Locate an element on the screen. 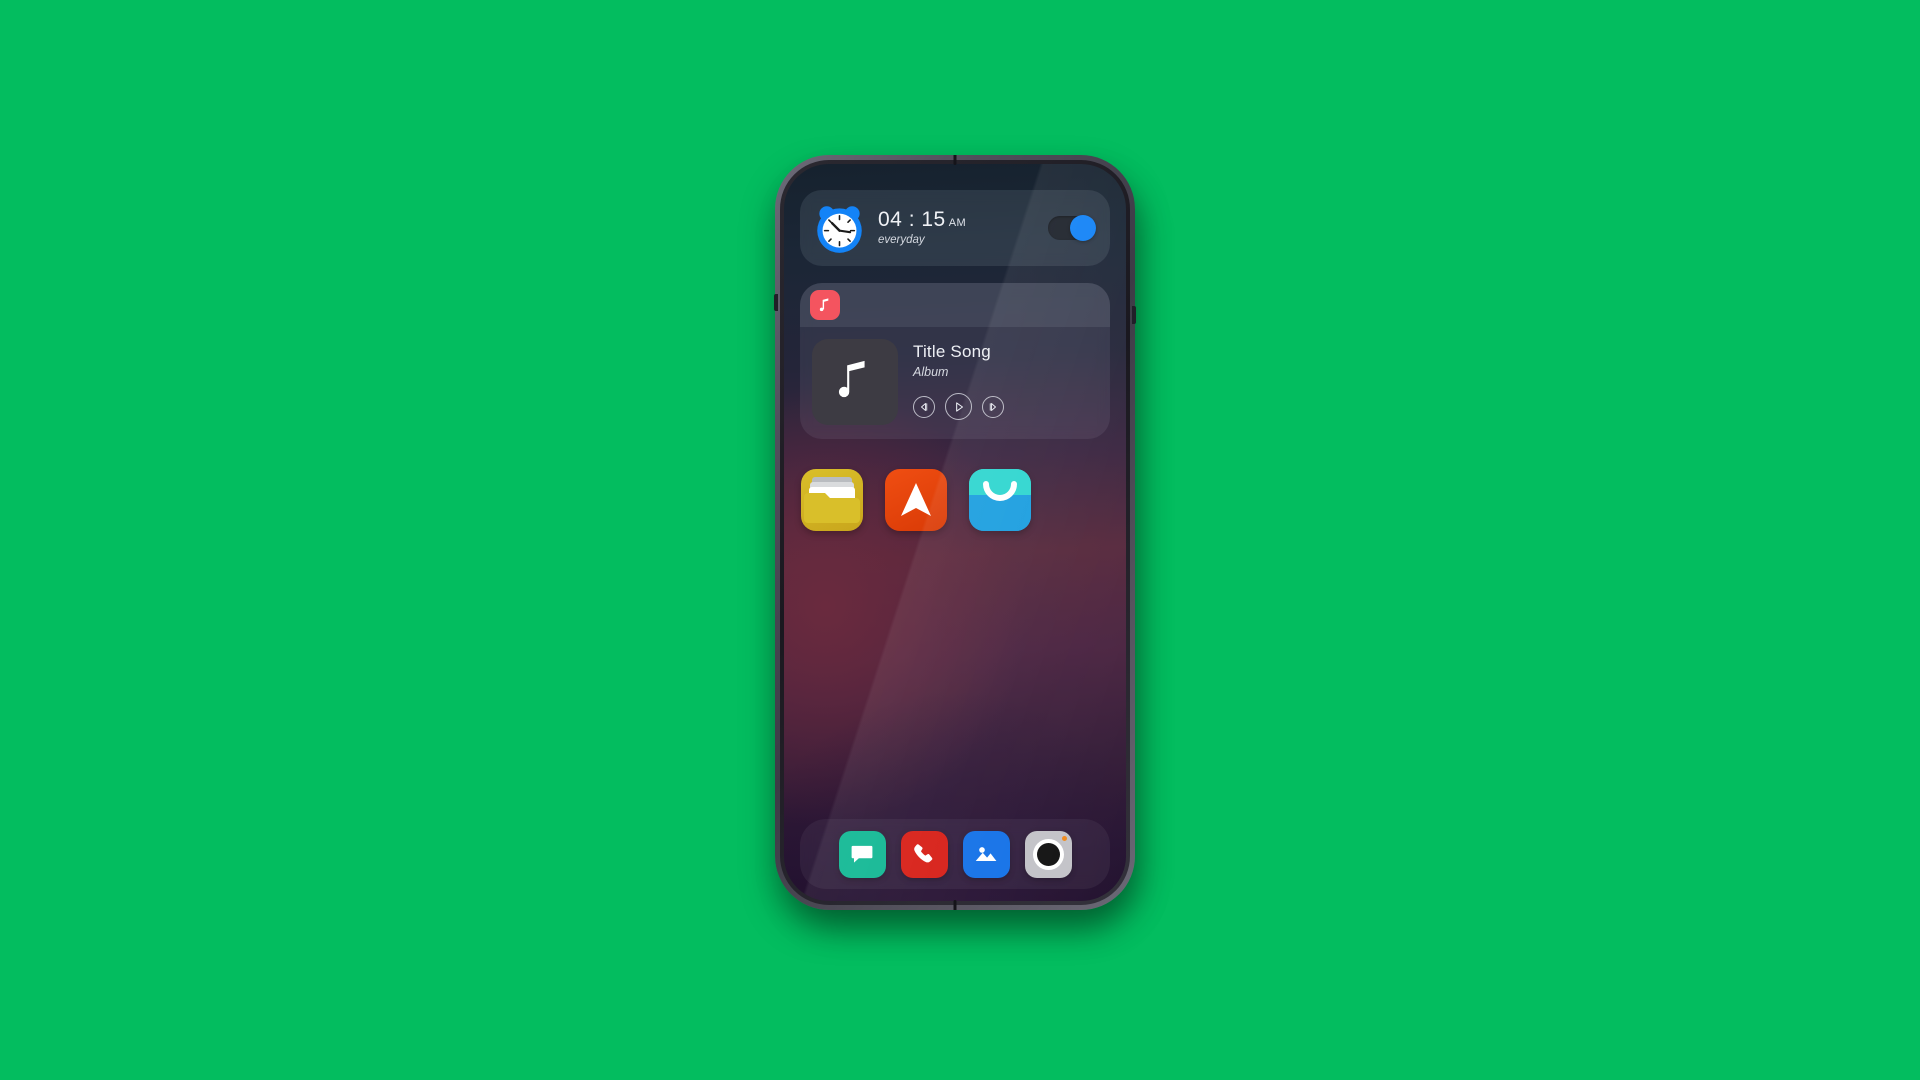  phone-mockup: 04 : 15 AM everyday Title Song Album is located at coordinates (959, 541).